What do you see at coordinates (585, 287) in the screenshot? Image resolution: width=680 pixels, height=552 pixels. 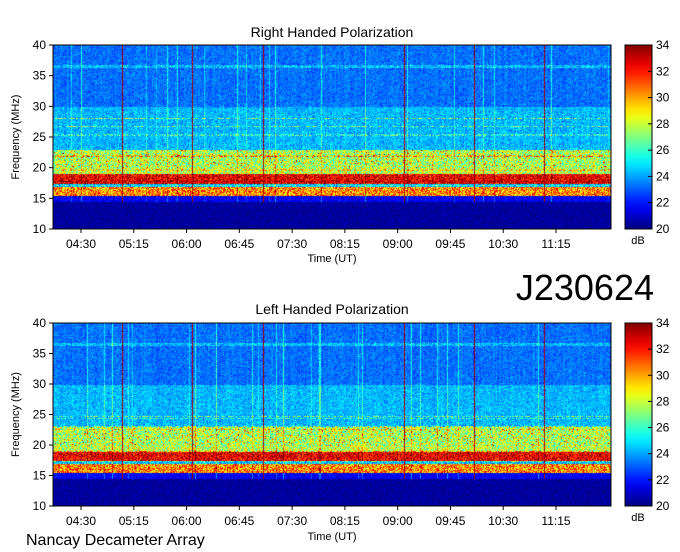 I see `observation-id: J230624` at bounding box center [585, 287].